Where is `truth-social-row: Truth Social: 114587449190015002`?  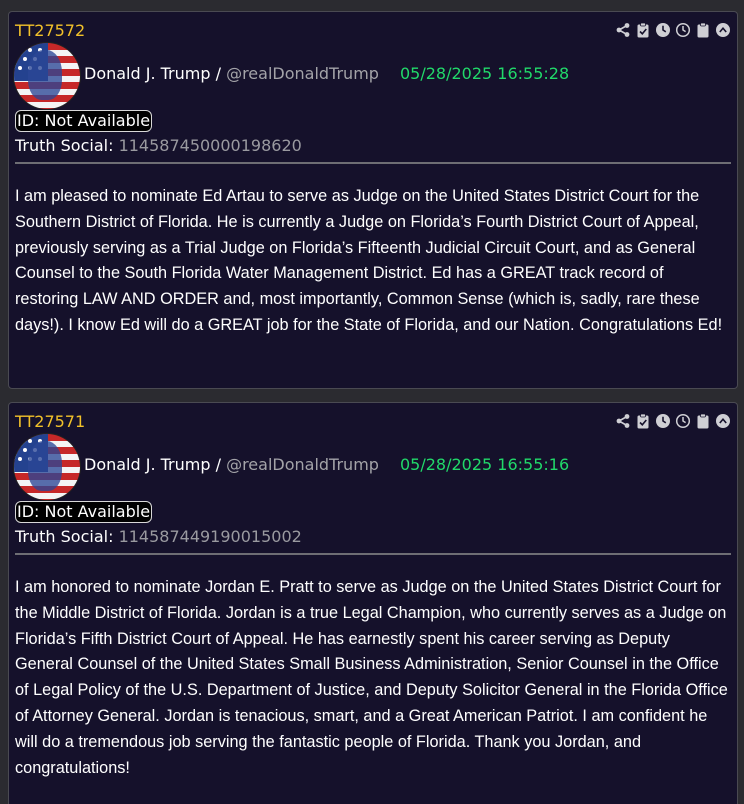
truth-social-row: Truth Social: 114587449190015002 is located at coordinates (158, 537).